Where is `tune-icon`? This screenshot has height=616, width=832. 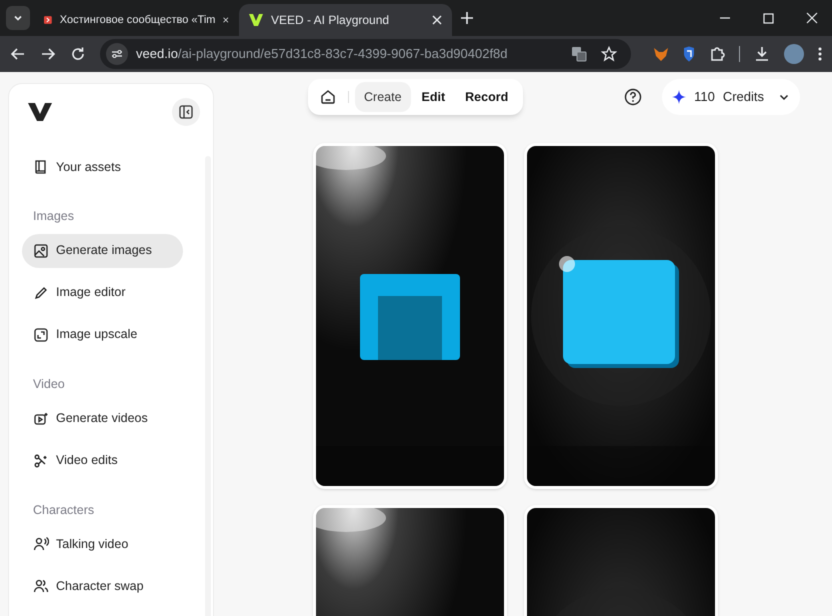 tune-icon is located at coordinates (117, 54).